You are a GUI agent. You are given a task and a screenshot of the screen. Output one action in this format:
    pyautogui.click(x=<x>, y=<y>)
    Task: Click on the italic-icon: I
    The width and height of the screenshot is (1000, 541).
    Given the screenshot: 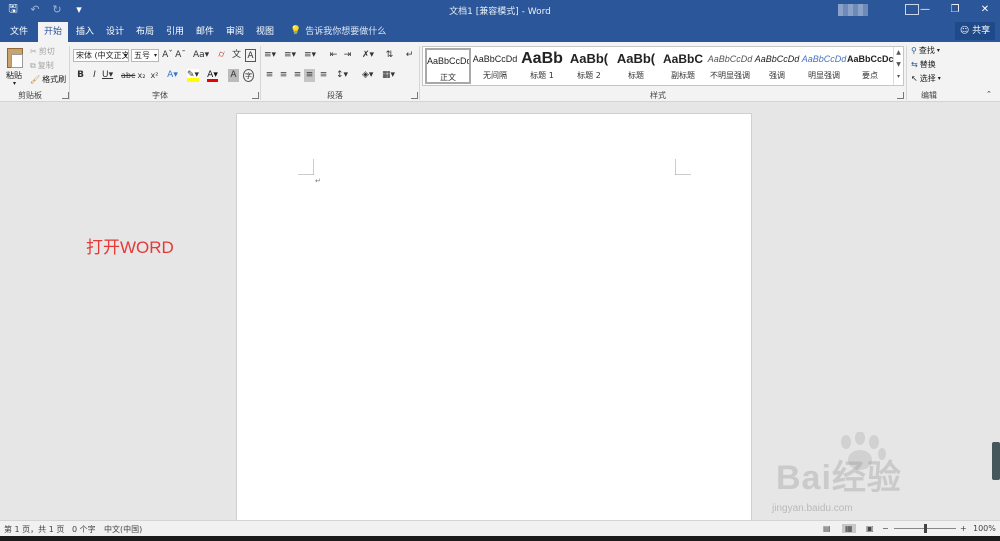 What is the action you would take?
    pyautogui.click(x=94, y=75)
    